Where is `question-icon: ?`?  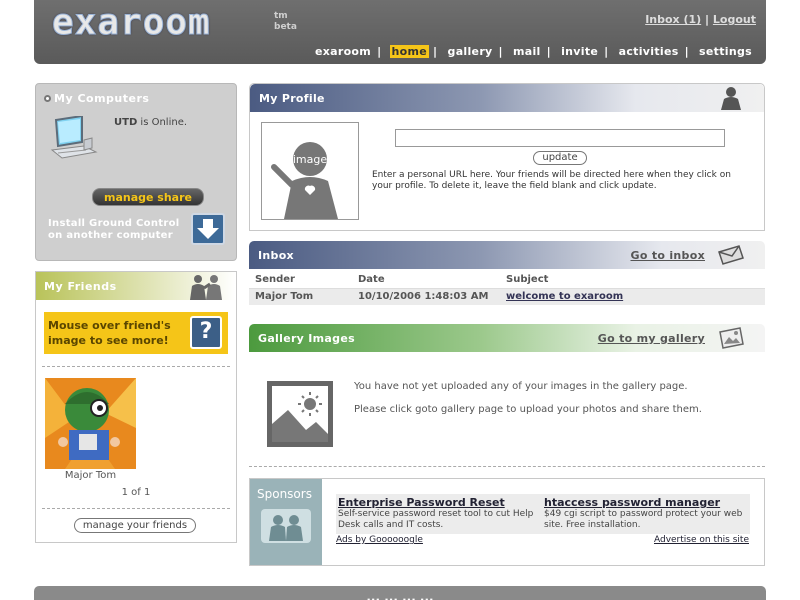
question-icon: ? is located at coordinates (206, 332).